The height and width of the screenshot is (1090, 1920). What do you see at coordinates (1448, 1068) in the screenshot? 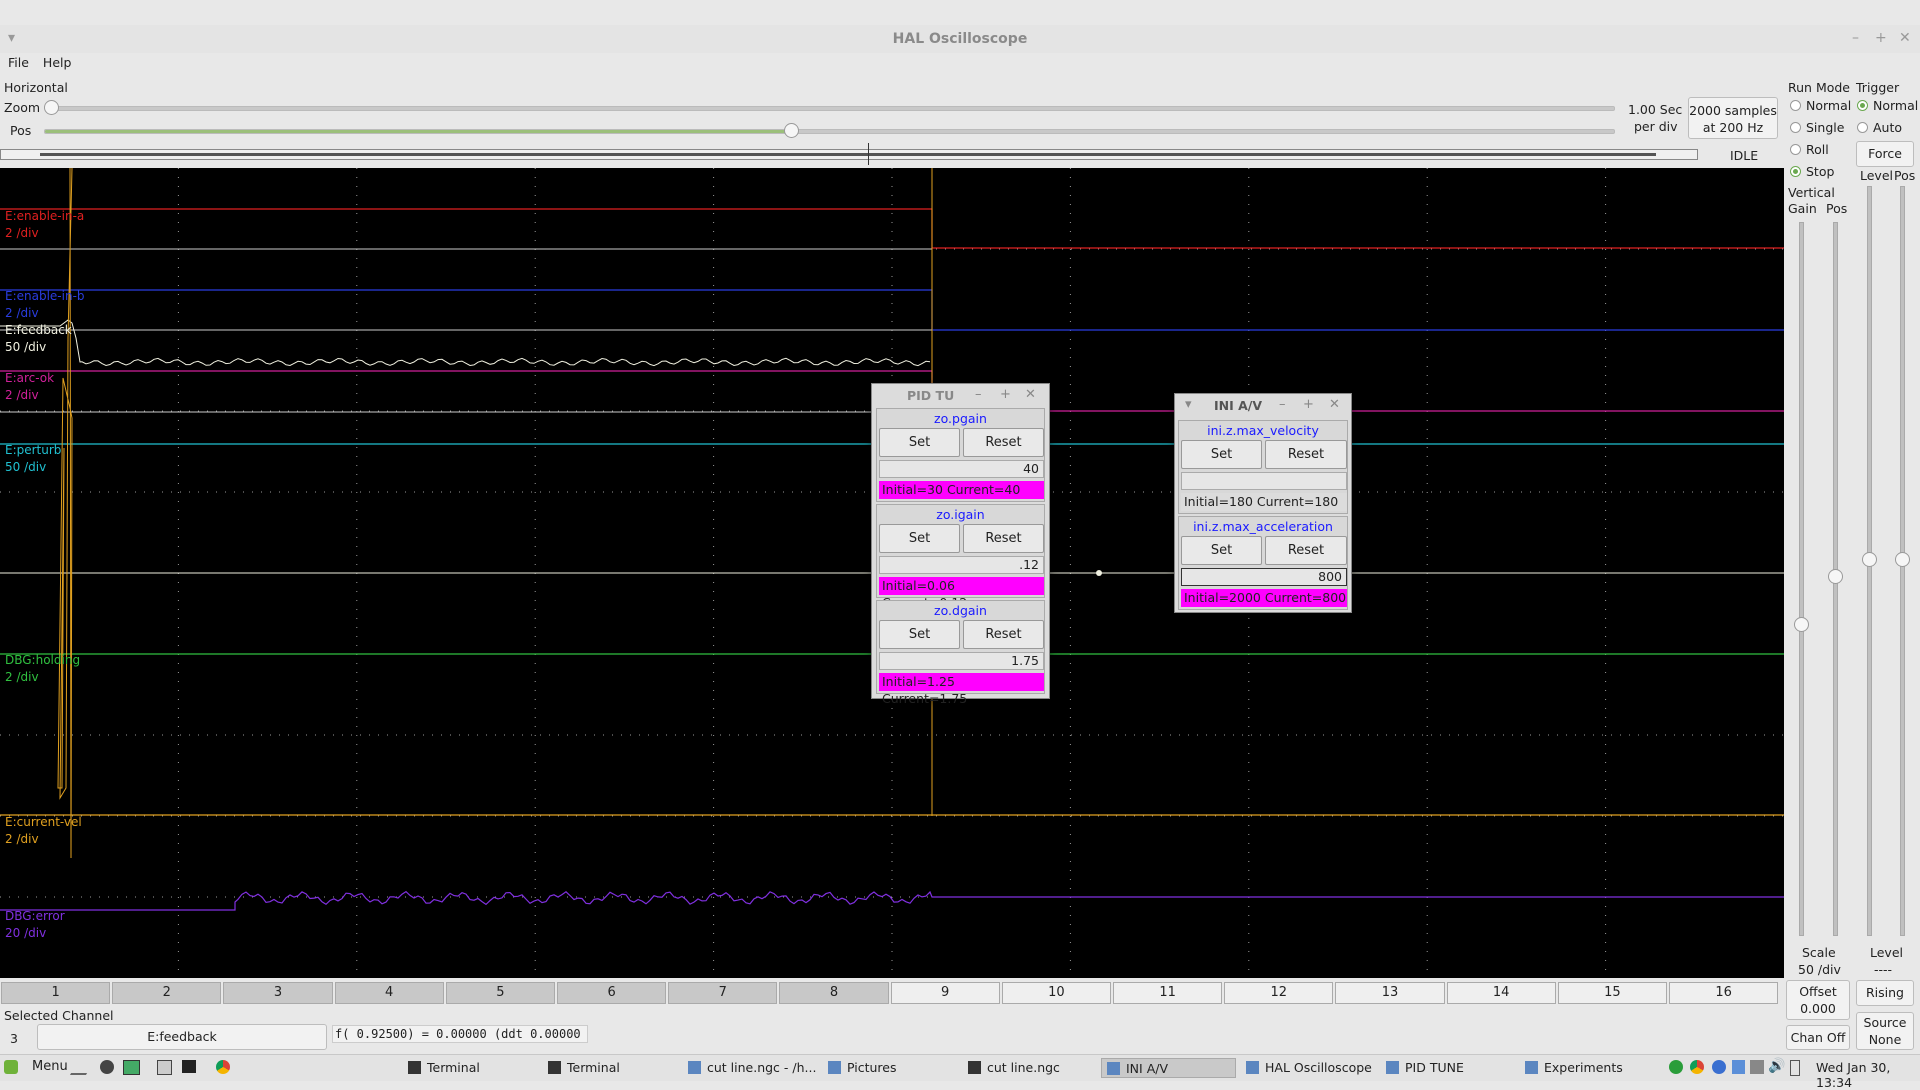
I see `task-pid-tune: PID TUNE` at bounding box center [1448, 1068].